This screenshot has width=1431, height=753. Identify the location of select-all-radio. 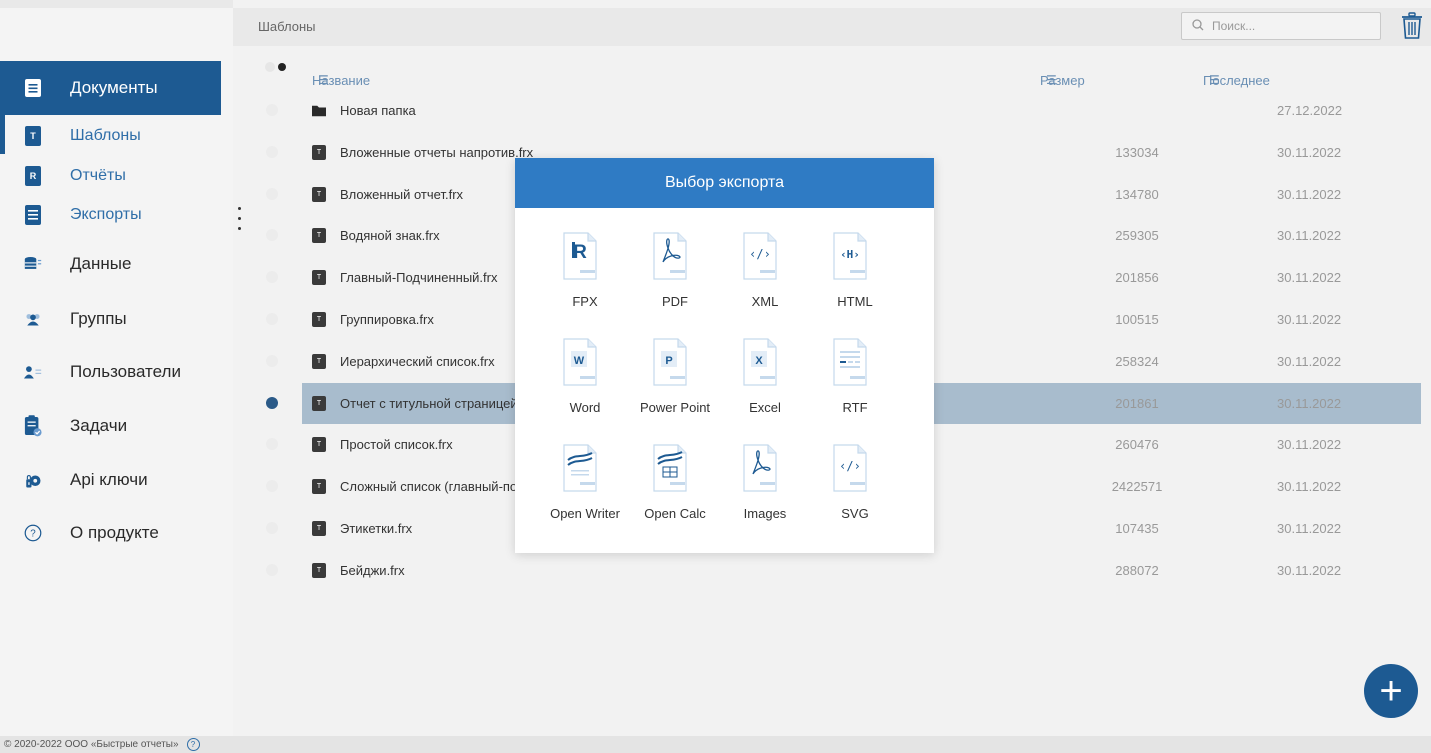
(276, 68).